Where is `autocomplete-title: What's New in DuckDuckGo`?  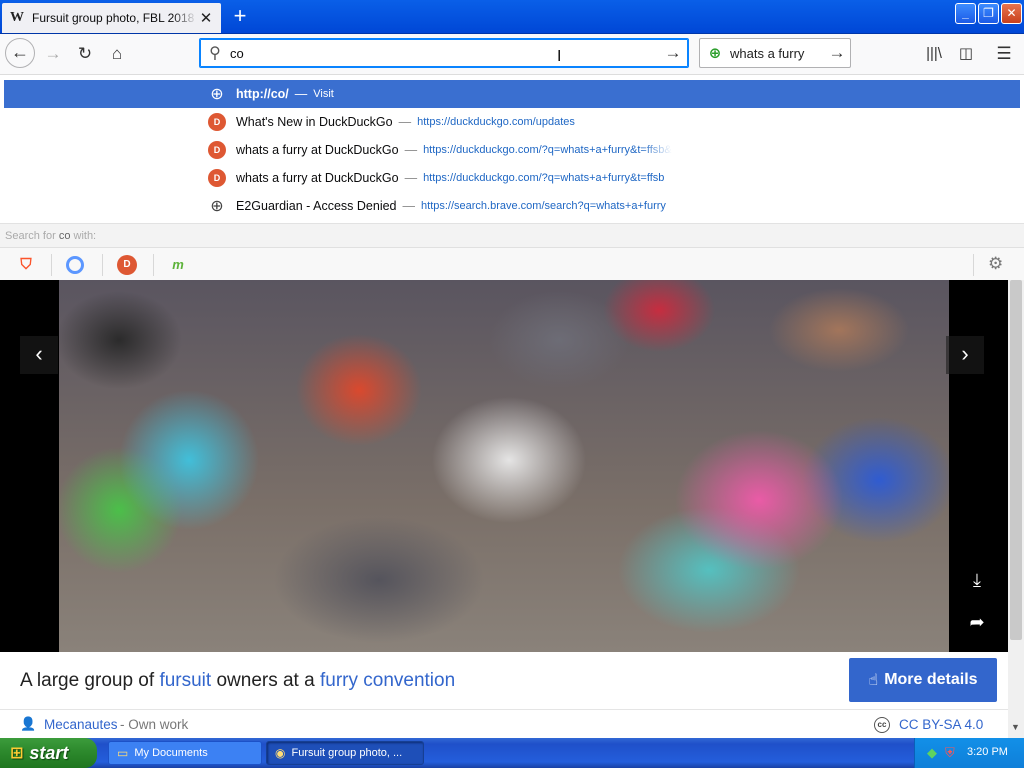
autocomplete-title: What's New in DuckDuckGo is located at coordinates (314, 122).